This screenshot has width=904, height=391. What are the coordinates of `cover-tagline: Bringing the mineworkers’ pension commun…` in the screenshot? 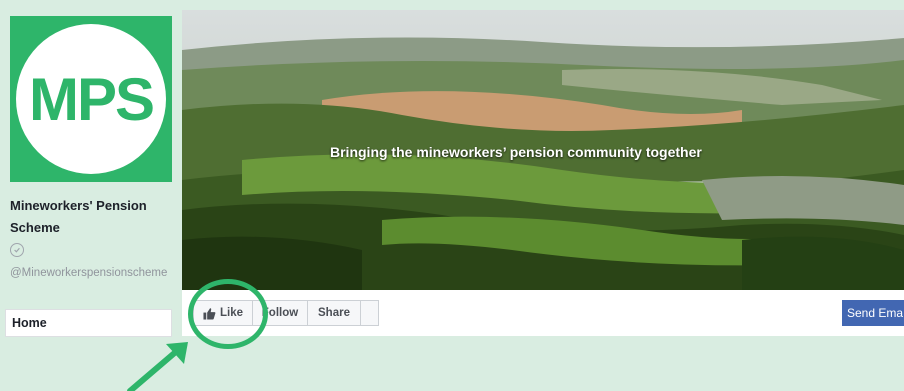 It's located at (516, 152).